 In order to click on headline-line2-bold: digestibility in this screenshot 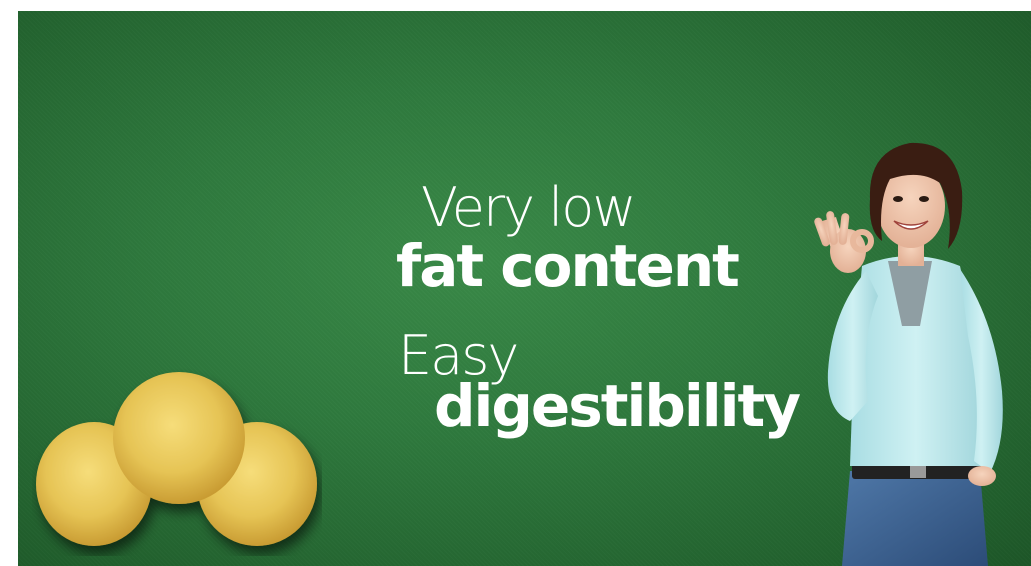, I will do `click(617, 406)`.